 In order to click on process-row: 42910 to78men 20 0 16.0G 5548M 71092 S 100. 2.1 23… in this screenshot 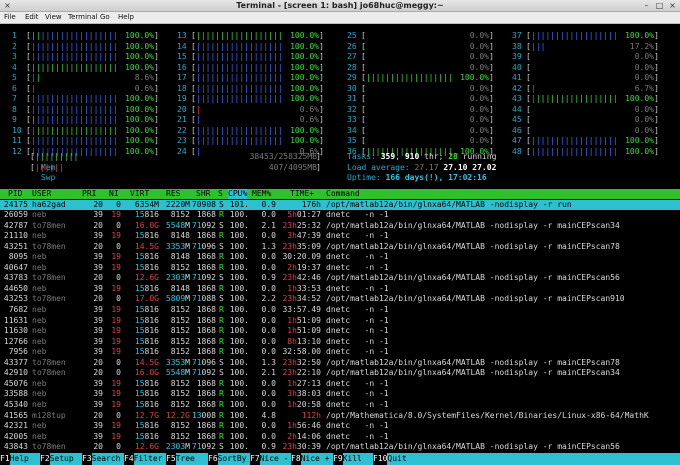, I will do `click(340, 373)`.